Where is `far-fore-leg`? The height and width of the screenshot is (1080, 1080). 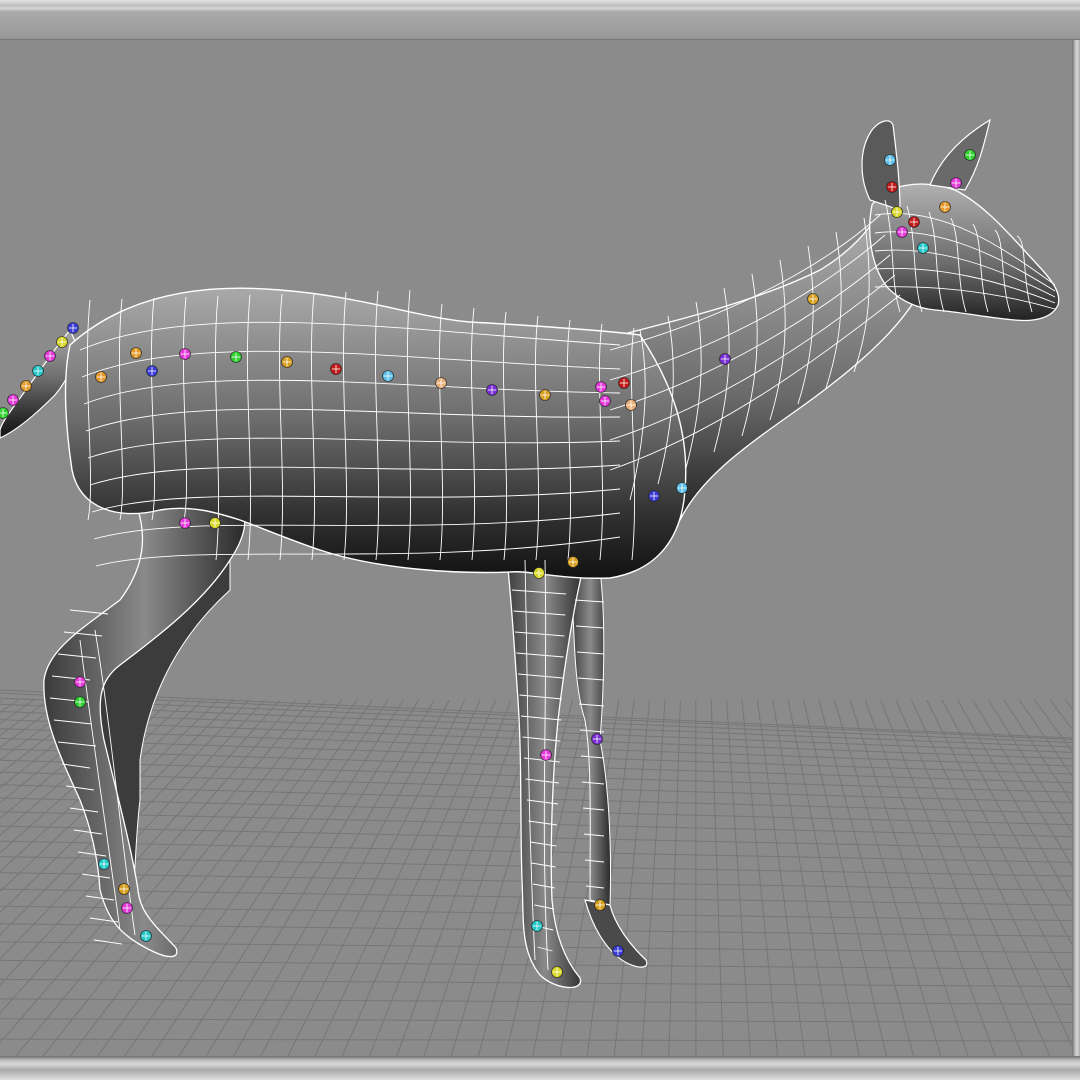
far-fore-leg is located at coordinates (590, 732).